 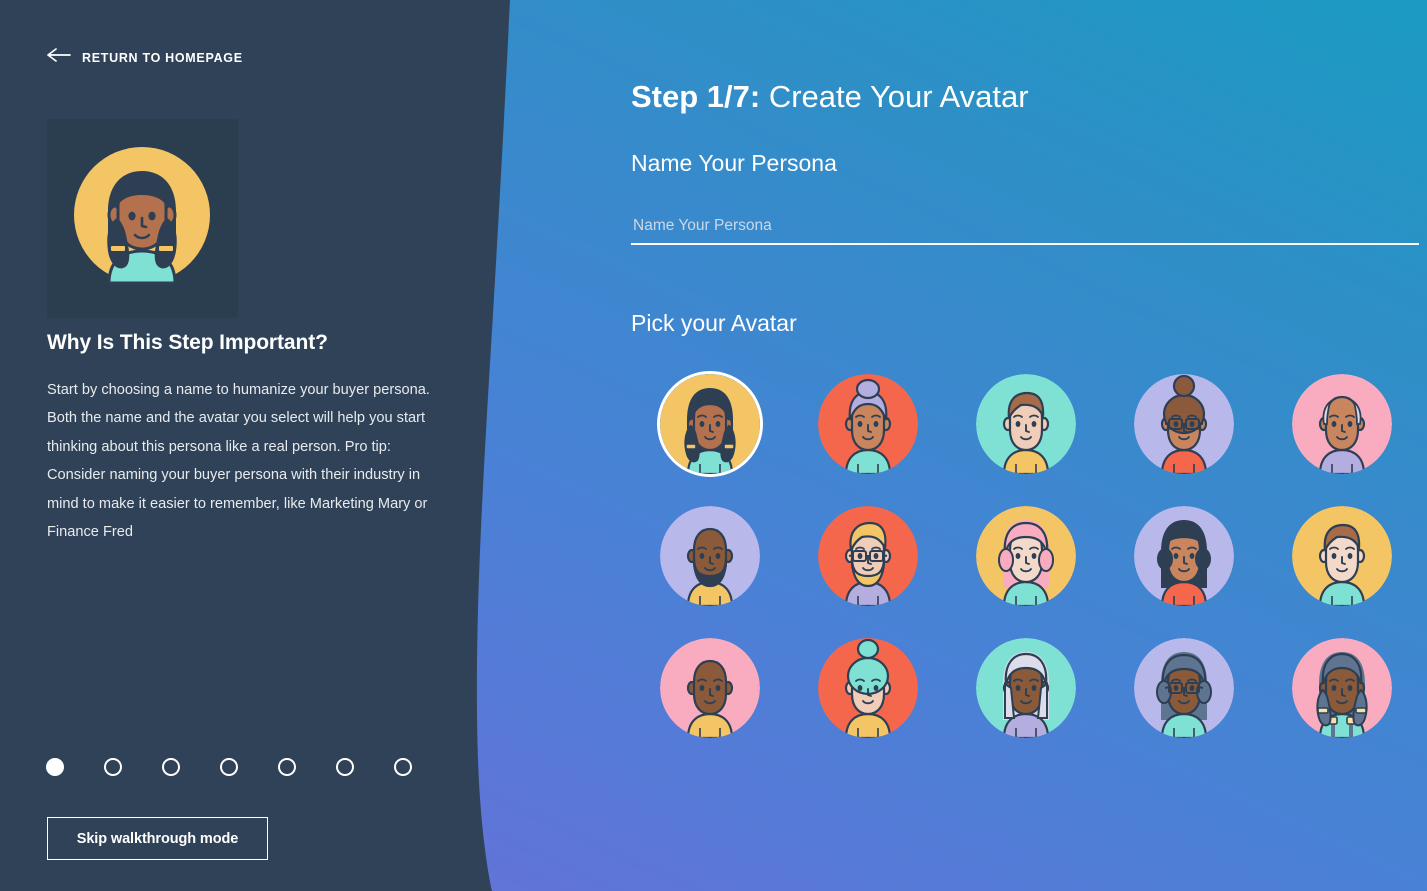 I want to click on step-name: Create Your Avatar, so click(x=898, y=96).